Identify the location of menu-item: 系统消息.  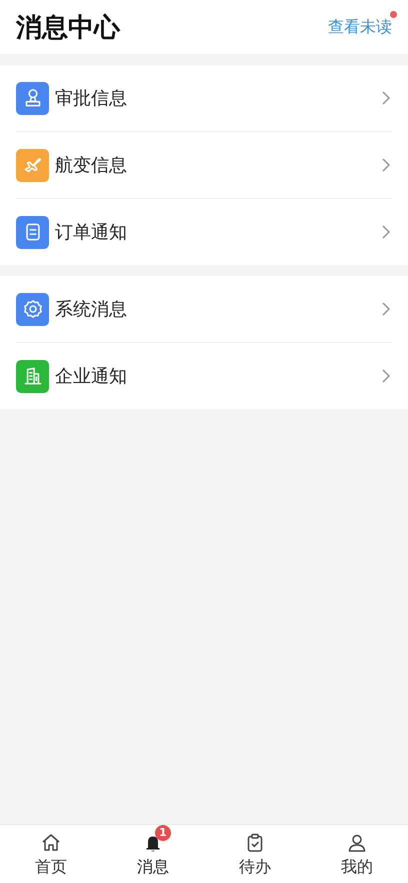
(217, 309).